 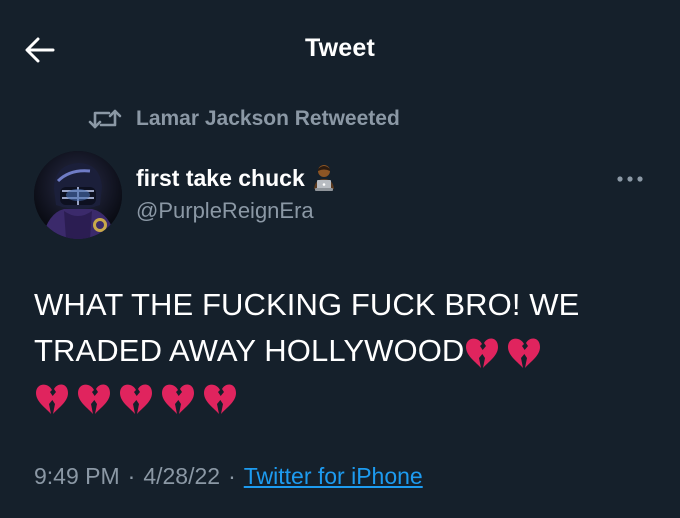 I want to click on avatar, so click(x=78, y=195).